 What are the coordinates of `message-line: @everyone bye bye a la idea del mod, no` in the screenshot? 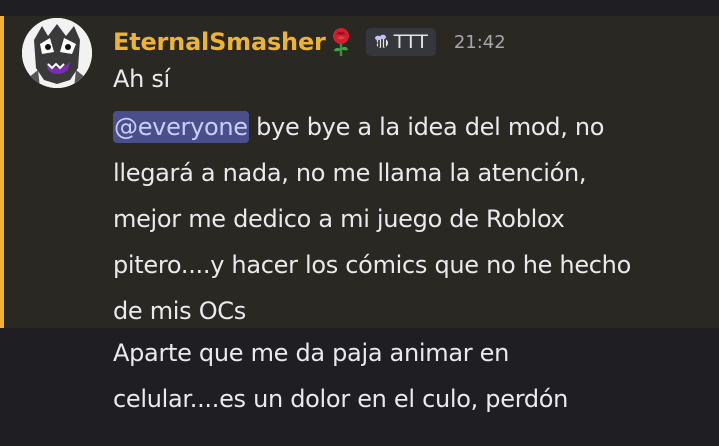 It's located at (410, 127).